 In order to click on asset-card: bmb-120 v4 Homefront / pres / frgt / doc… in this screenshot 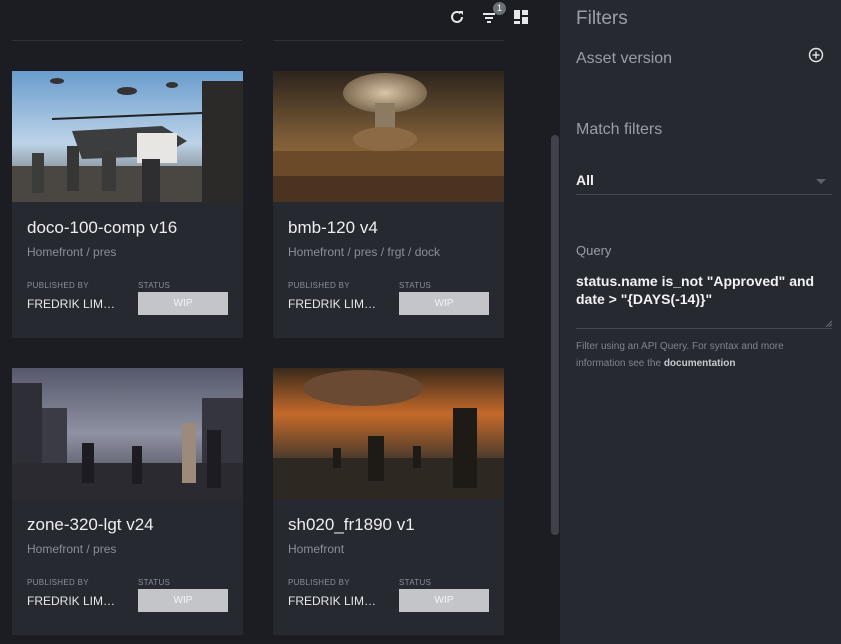, I will do `click(388, 204)`.